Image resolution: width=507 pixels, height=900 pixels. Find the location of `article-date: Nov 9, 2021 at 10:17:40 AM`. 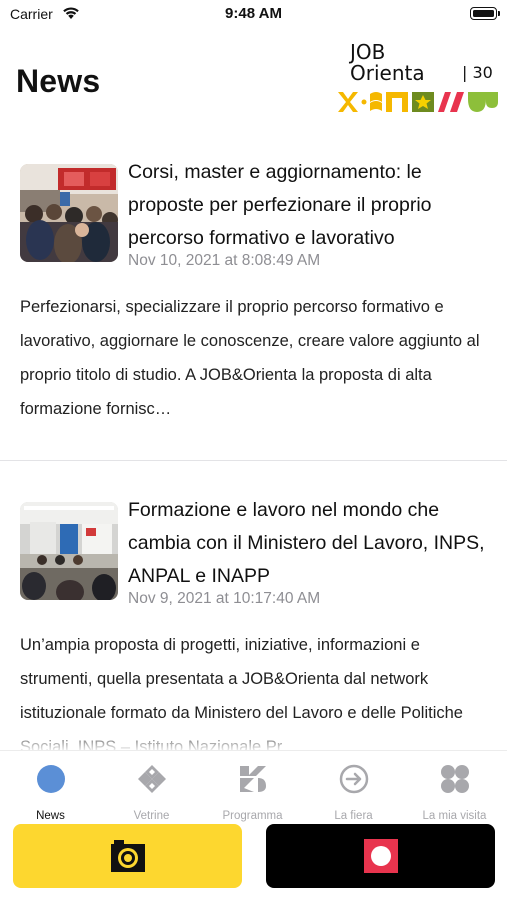

article-date: Nov 9, 2021 at 10:17:40 AM is located at coordinates (224, 598).